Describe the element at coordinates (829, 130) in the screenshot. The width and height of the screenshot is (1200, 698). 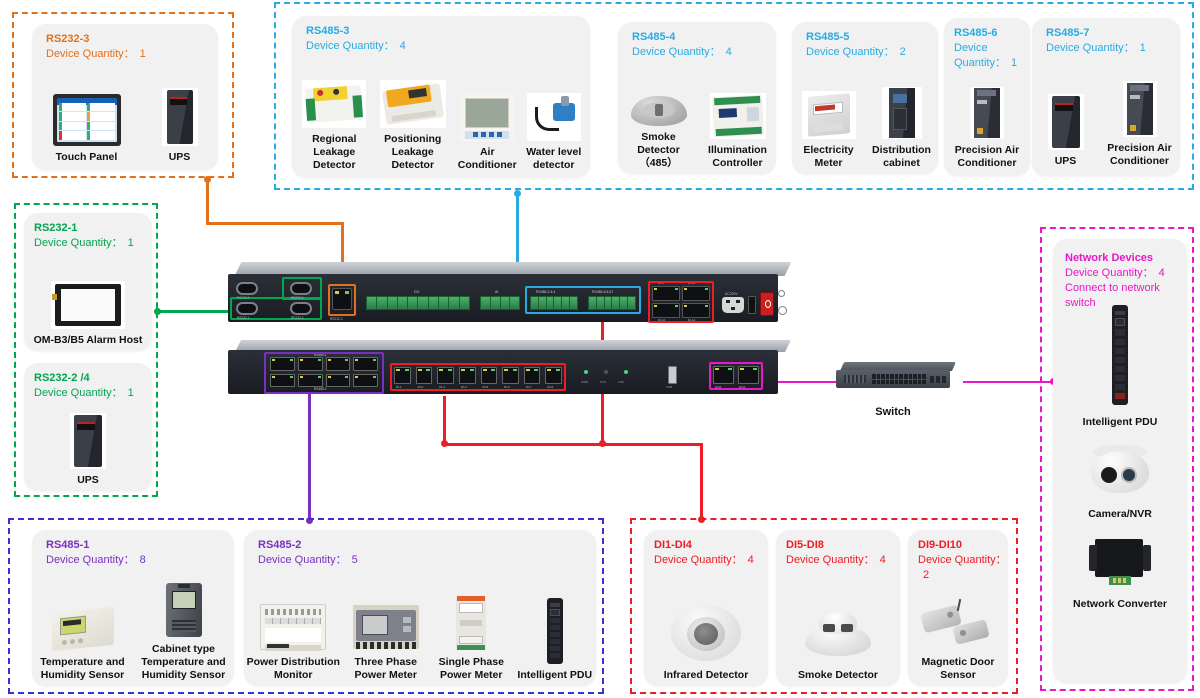
I see `device-electricity-meter: Electricity Meter` at that location.